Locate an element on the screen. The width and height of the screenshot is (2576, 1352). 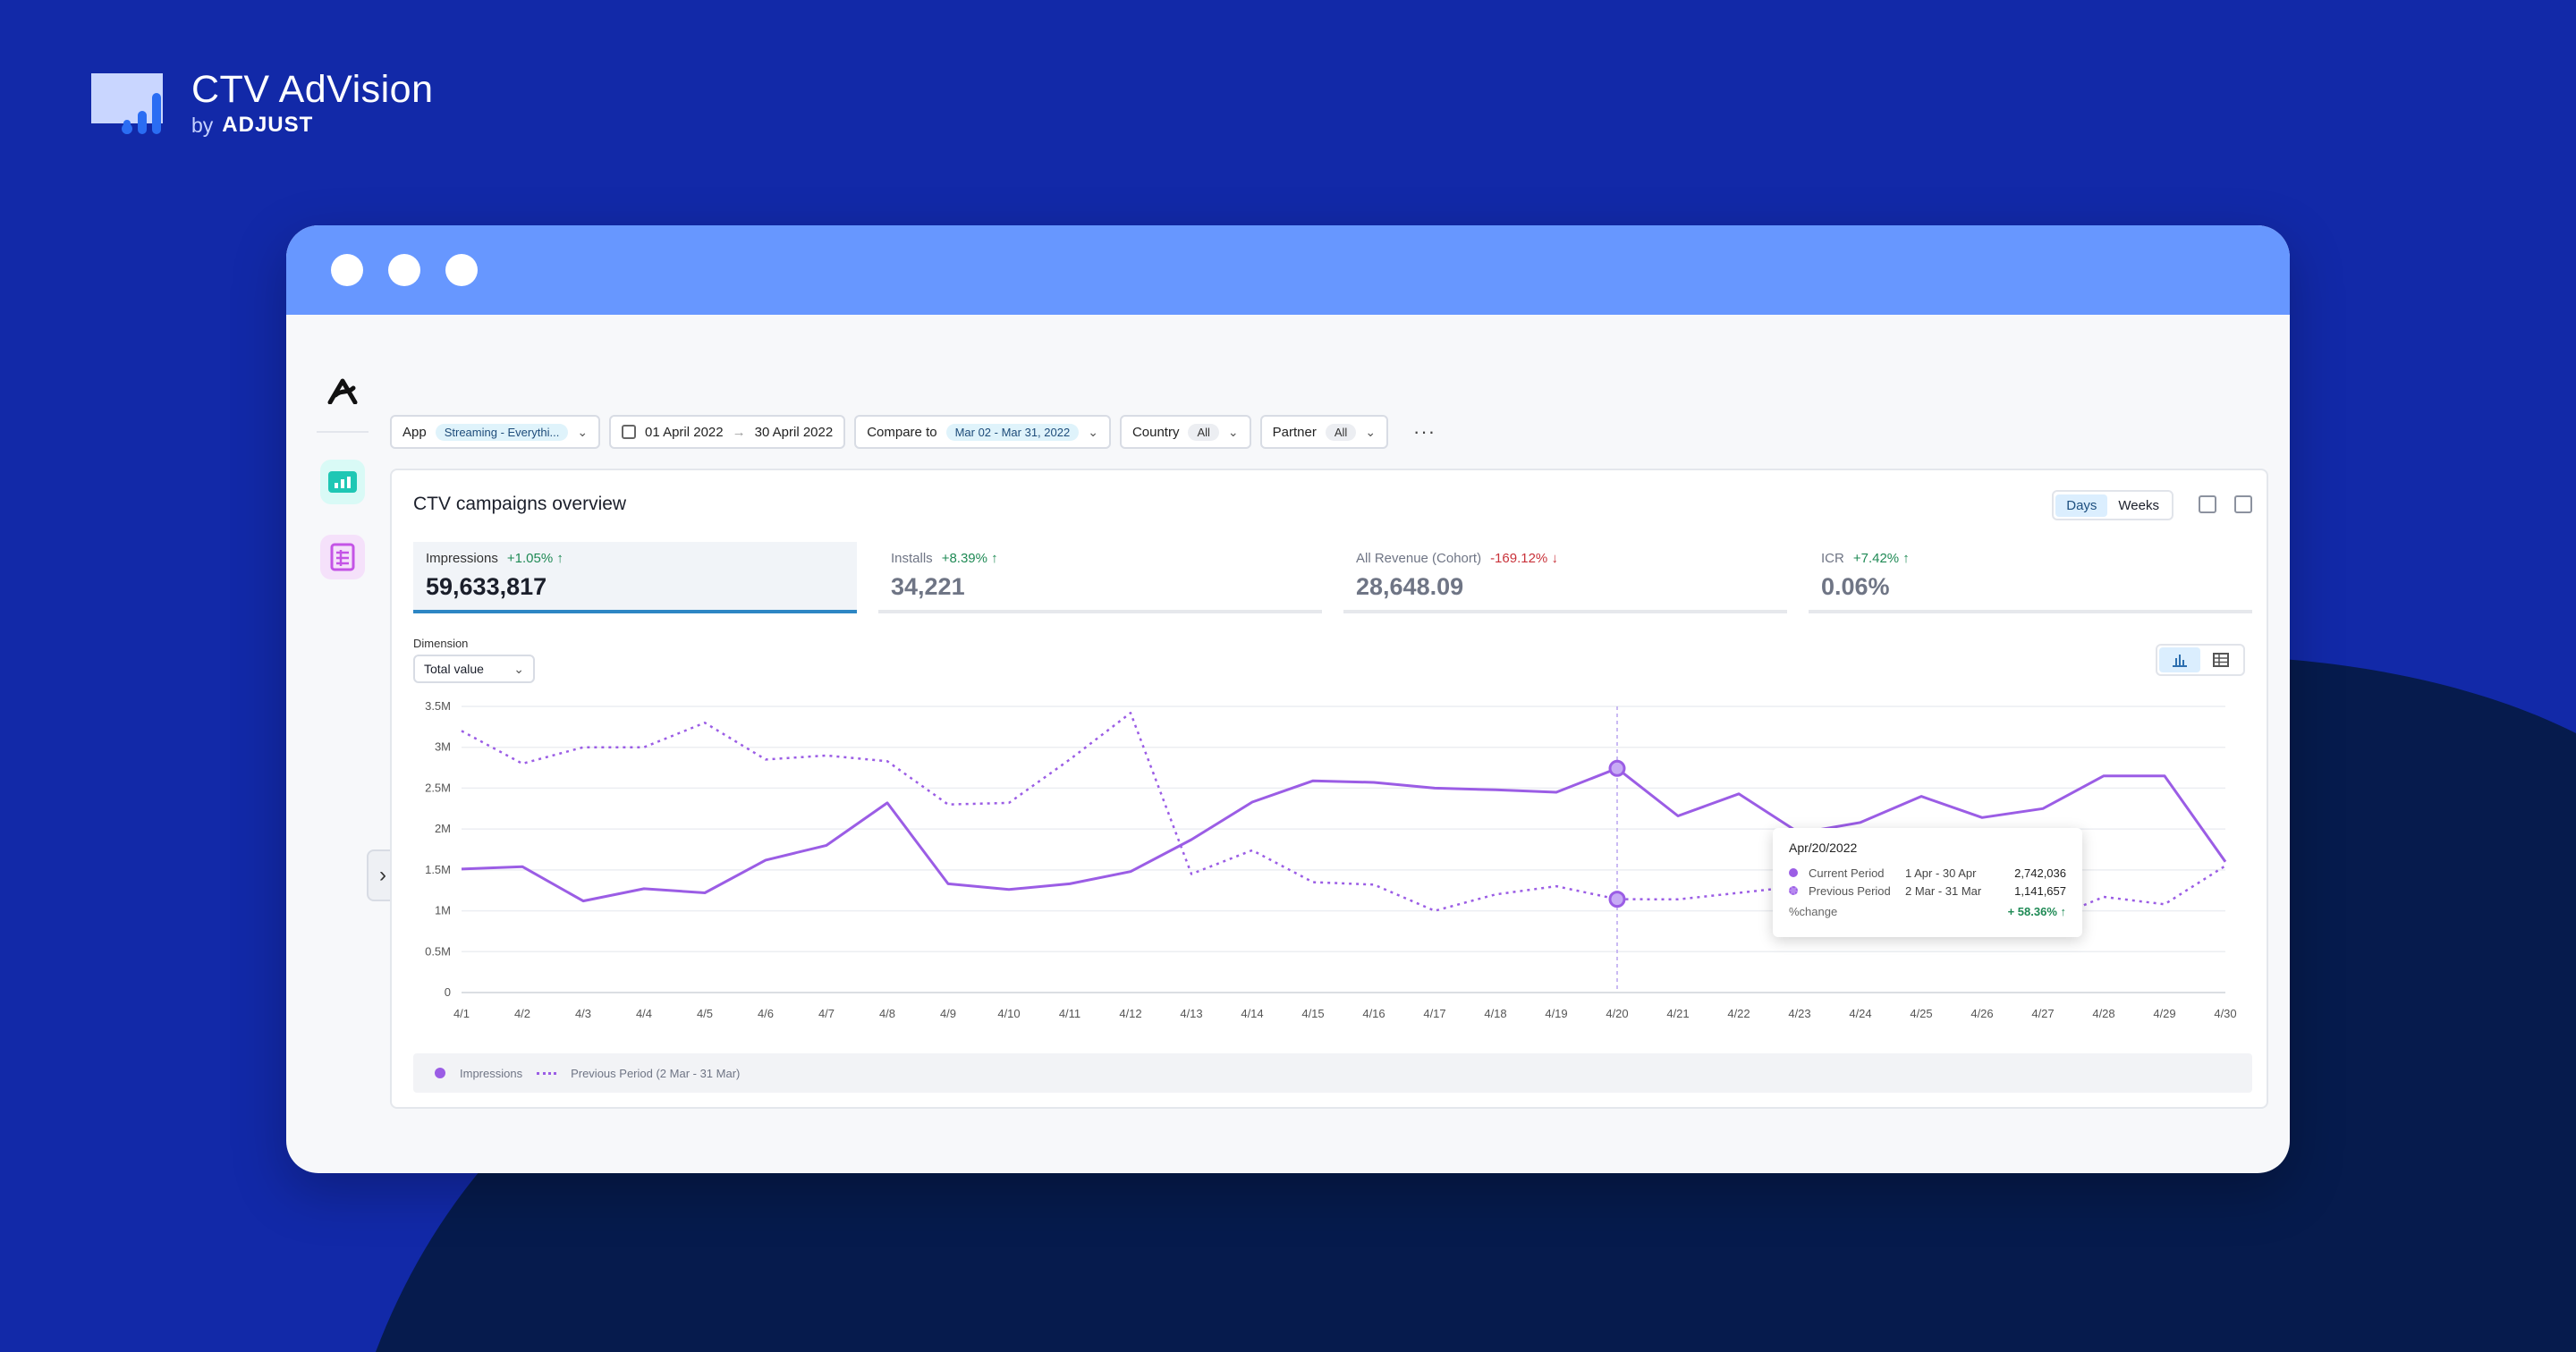
x-tick-label: 4/14 is located at coordinates (1252, 1013).